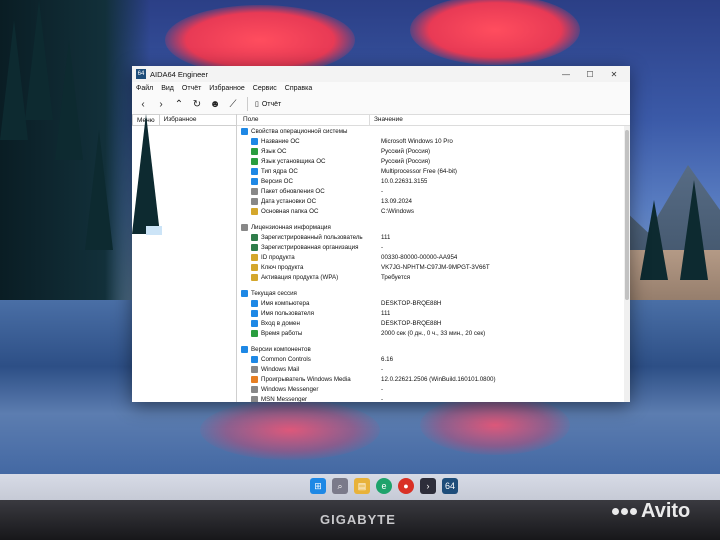 The width and height of the screenshot is (720, 540). I want to click on minimize-button: —, so click(566, 74).